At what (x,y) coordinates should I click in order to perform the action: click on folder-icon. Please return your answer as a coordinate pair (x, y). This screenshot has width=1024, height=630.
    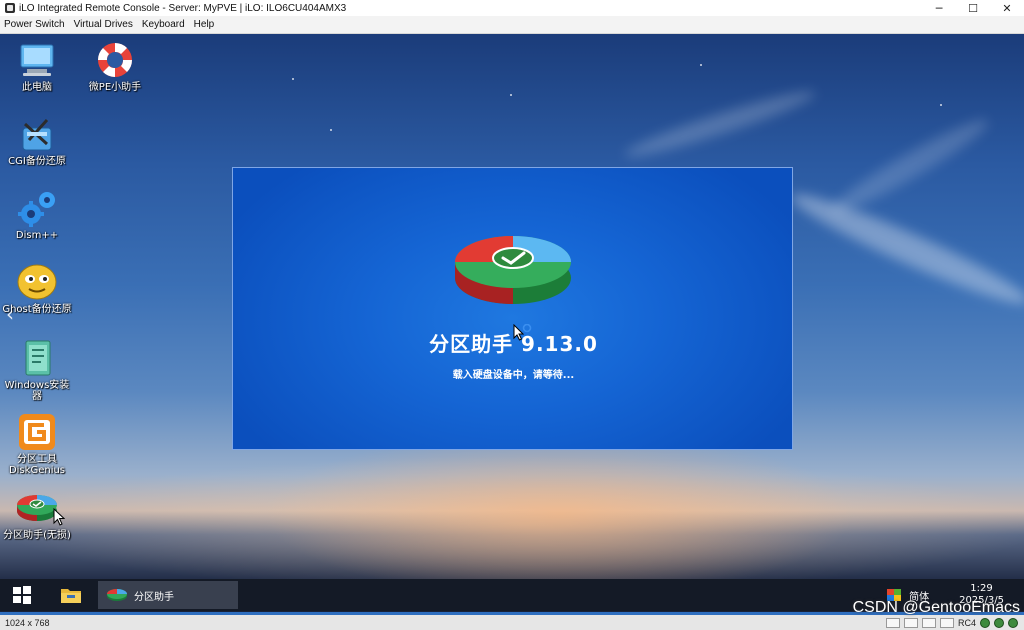
    Looking at the image, I should click on (71, 596).